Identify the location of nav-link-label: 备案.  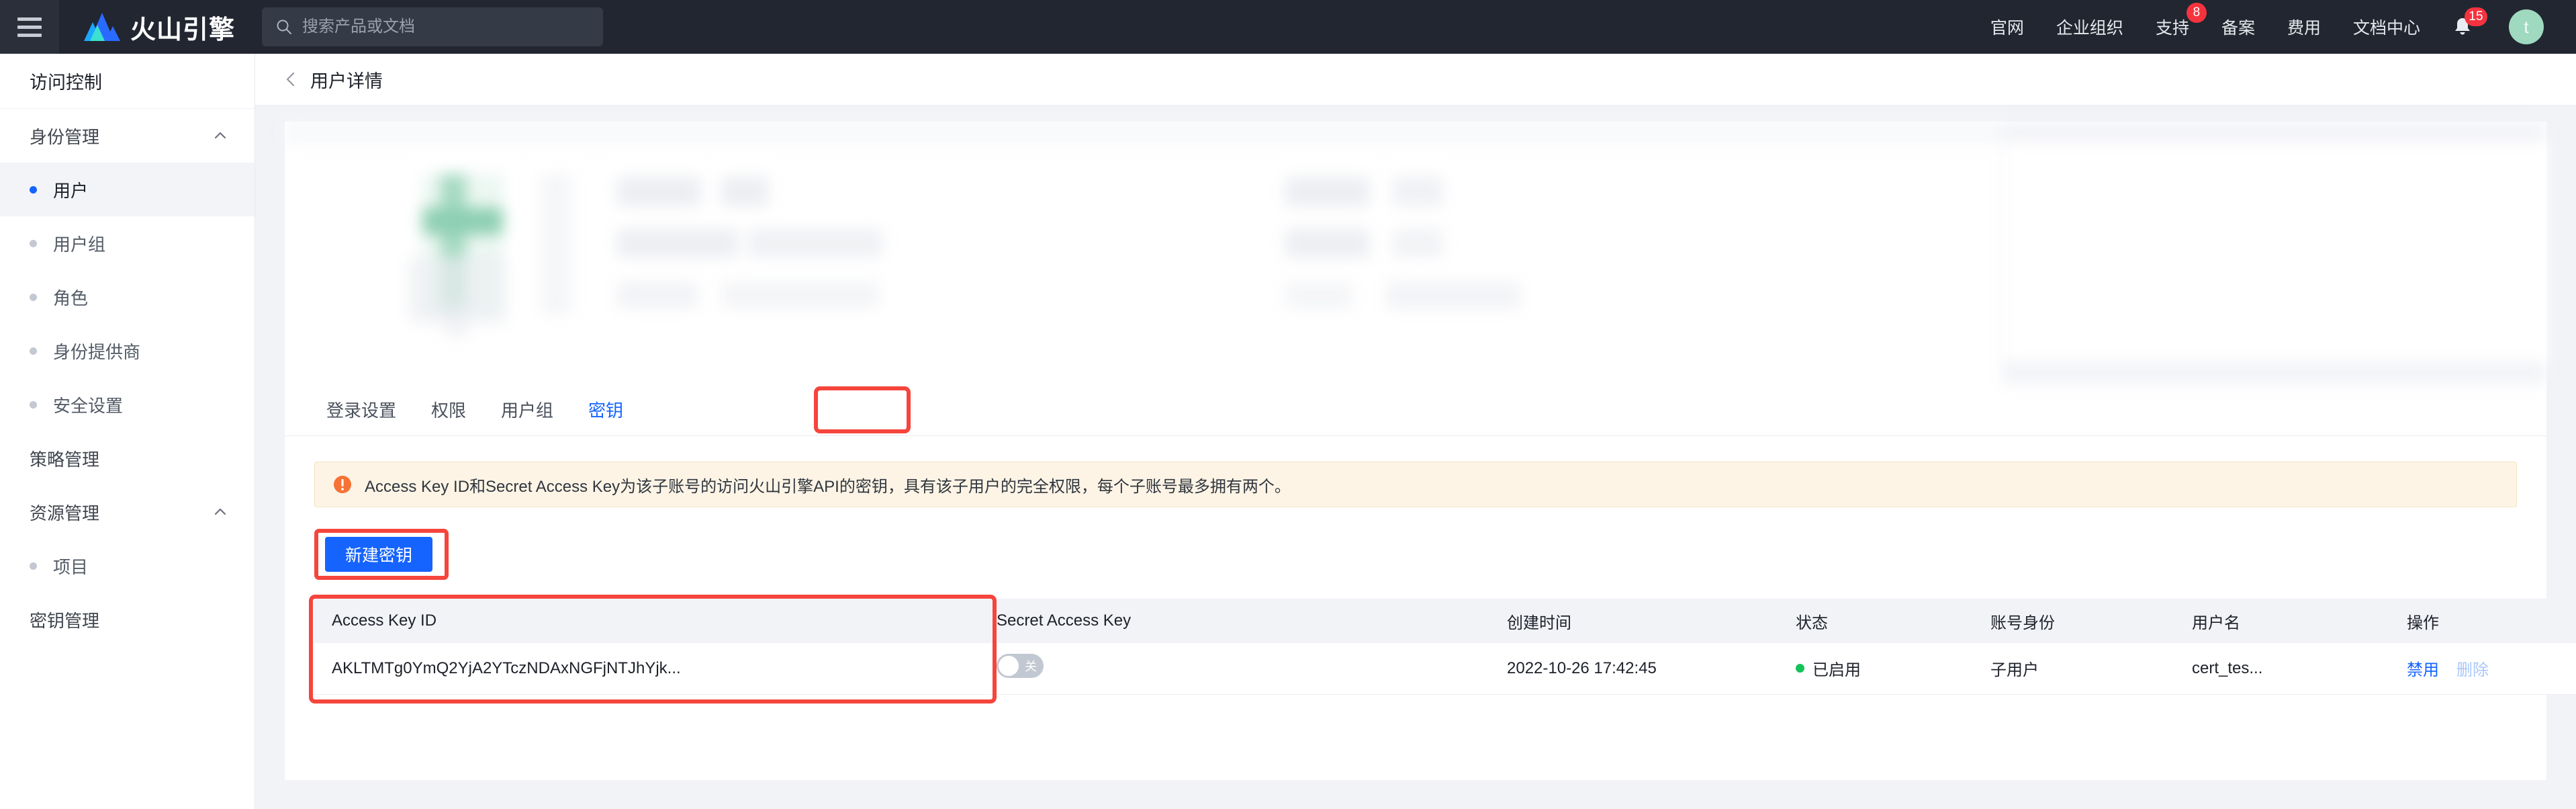
(2238, 29).